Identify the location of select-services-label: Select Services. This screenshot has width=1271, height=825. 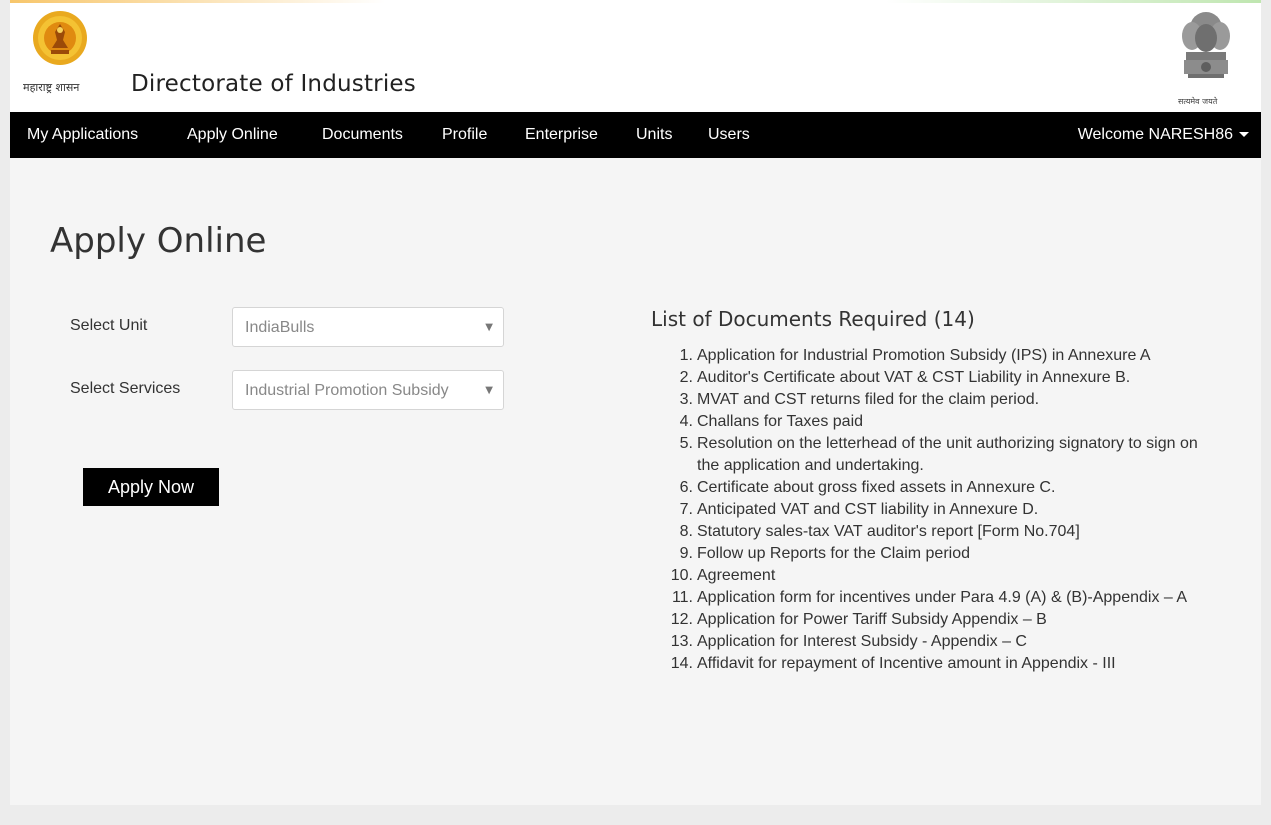
(125, 388).